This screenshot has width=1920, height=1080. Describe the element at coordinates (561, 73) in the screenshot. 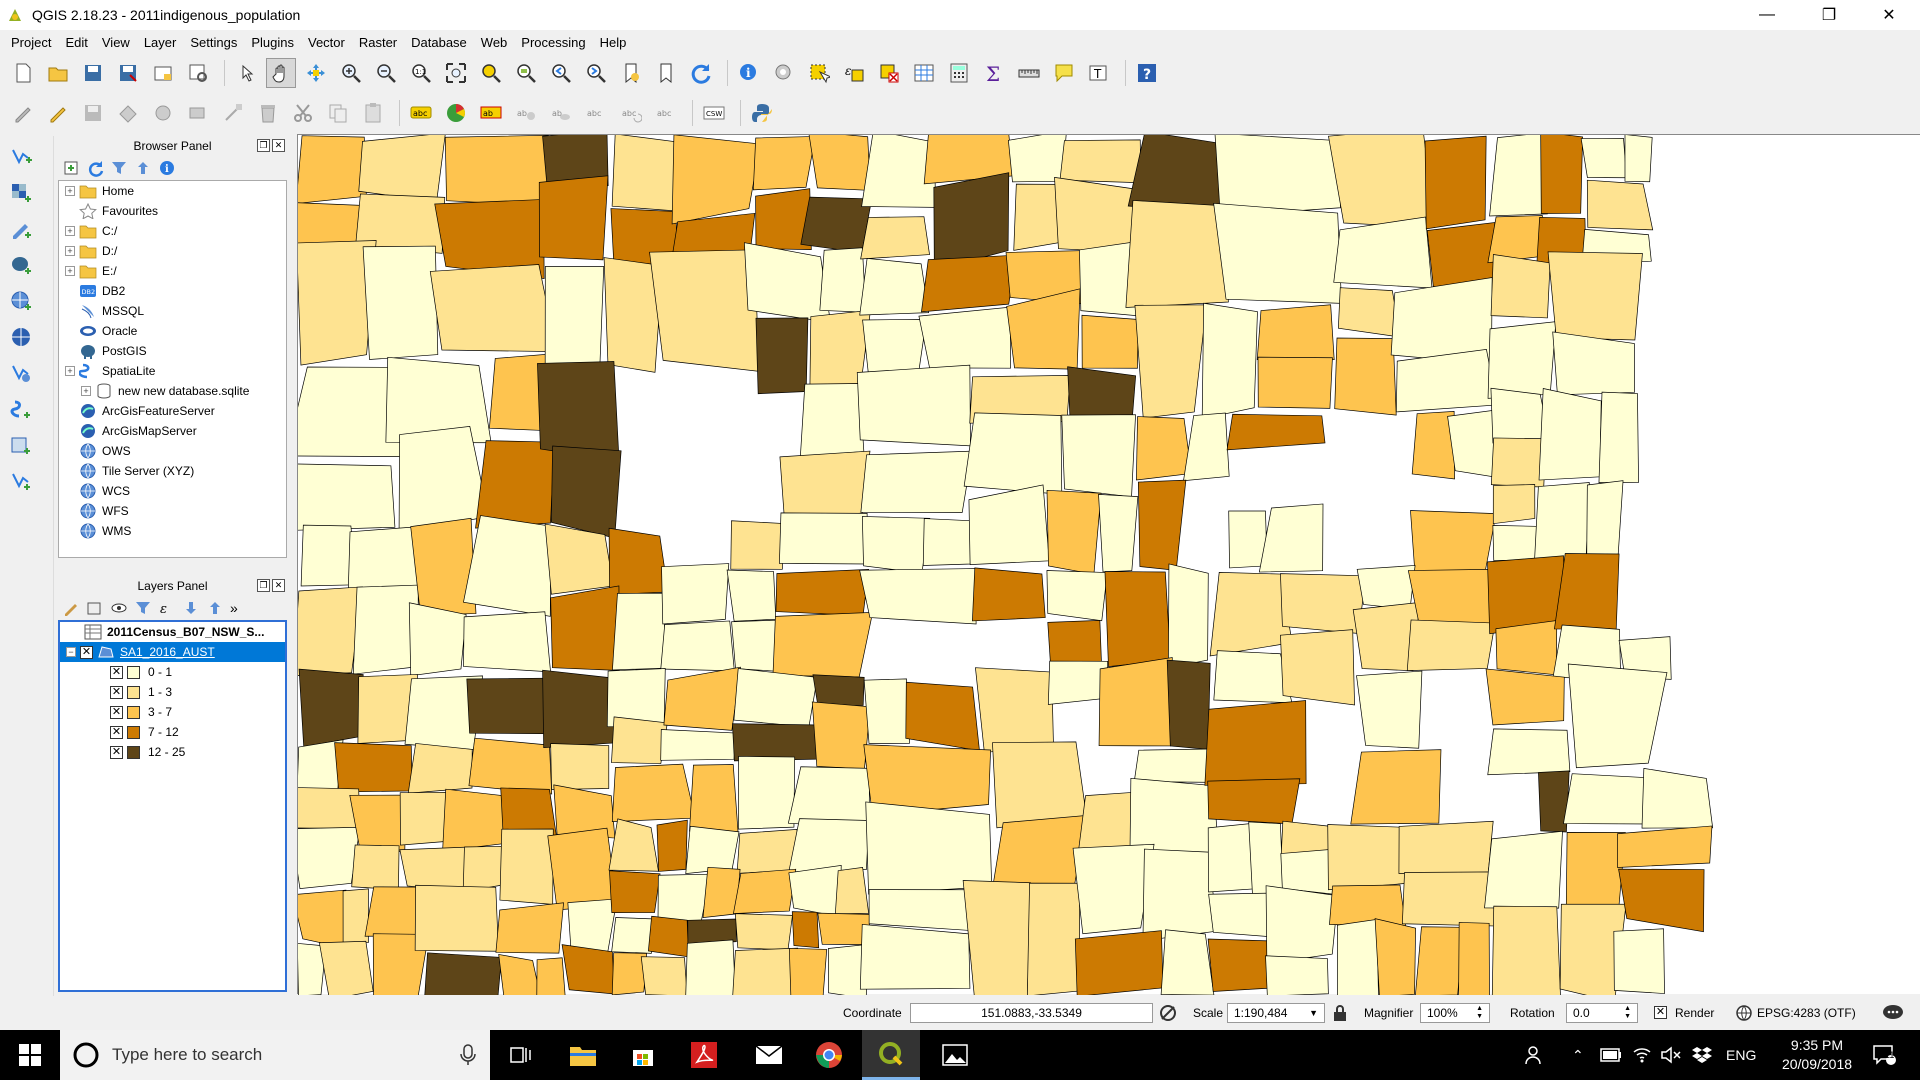

I see `zoom-last-button` at that location.